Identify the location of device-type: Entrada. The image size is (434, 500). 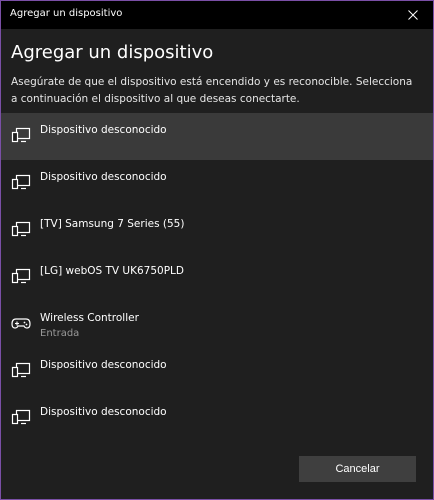
(60, 333).